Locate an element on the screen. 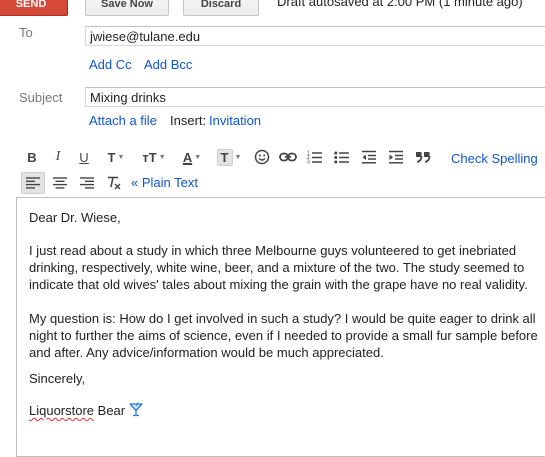  align-right-button is located at coordinates (87, 183).